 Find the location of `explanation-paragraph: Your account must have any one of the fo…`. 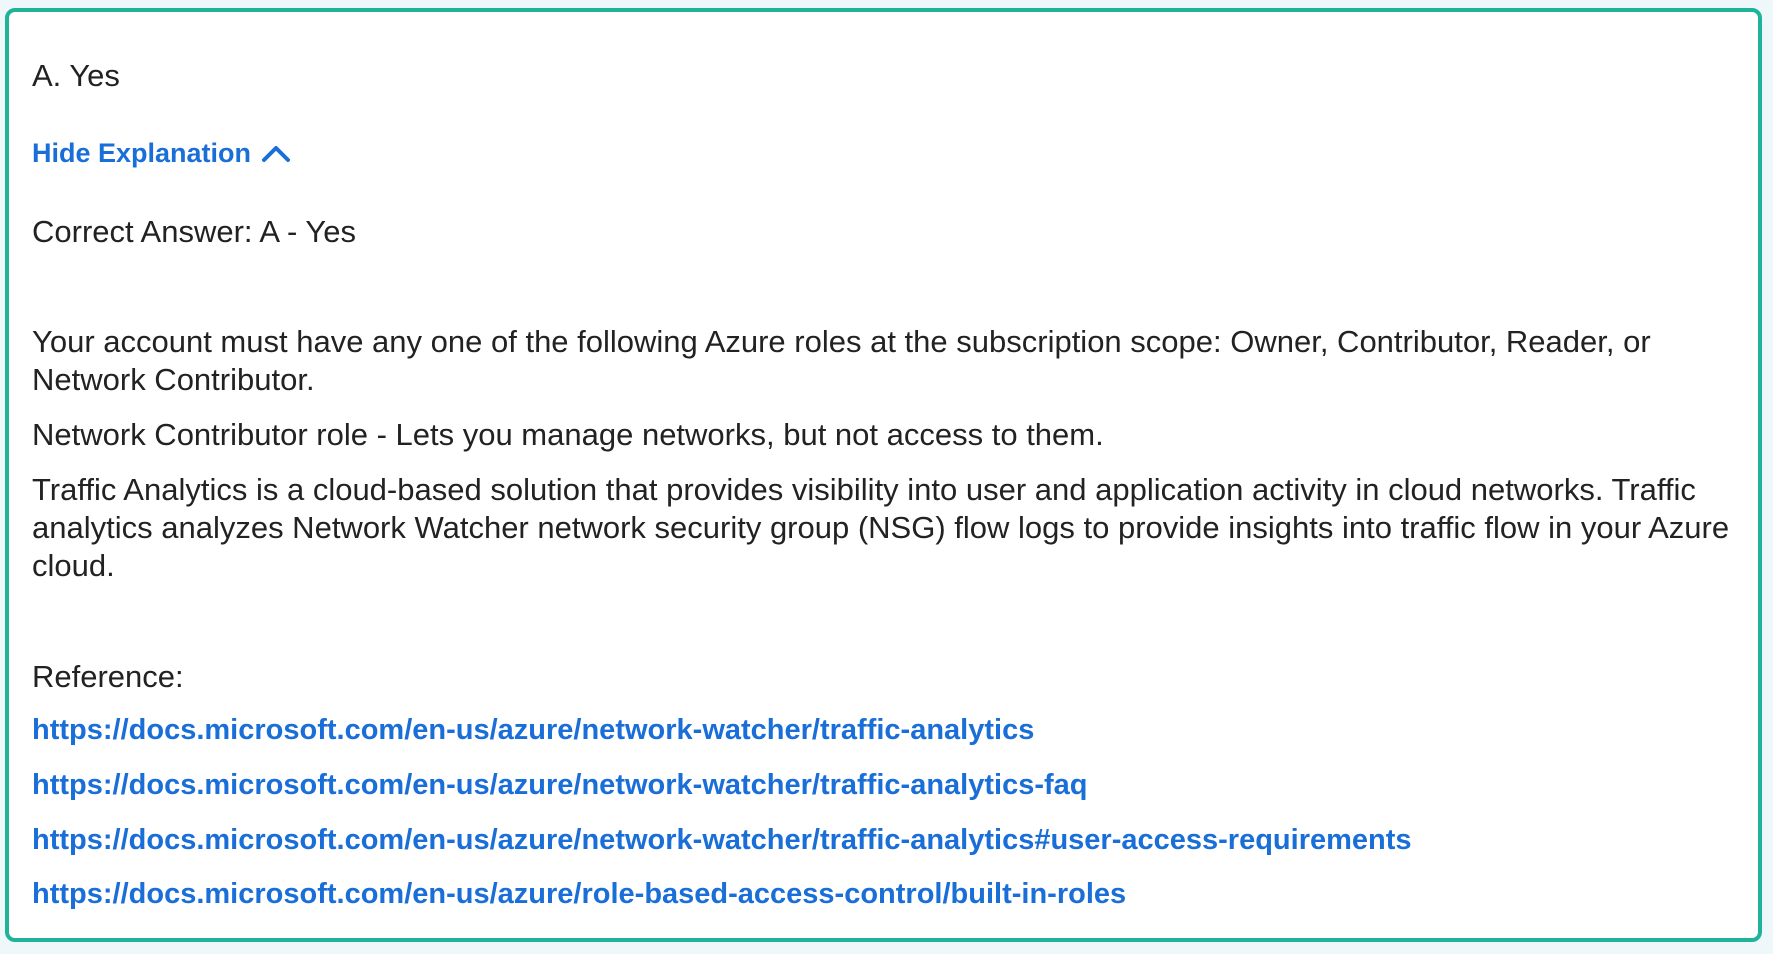

explanation-paragraph: Your account must have any one of the fo… is located at coordinates (841, 360).